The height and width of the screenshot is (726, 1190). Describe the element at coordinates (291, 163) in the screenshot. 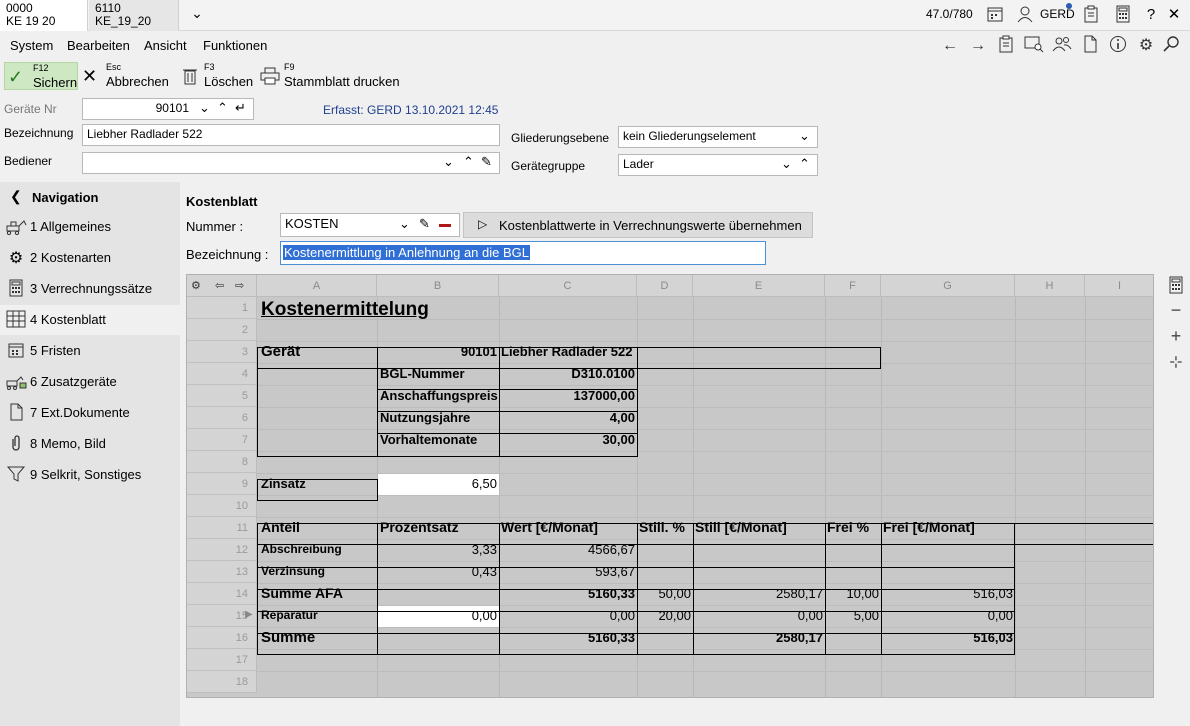

I see `bediener-field: ⌄ ⌃ ✎` at that location.